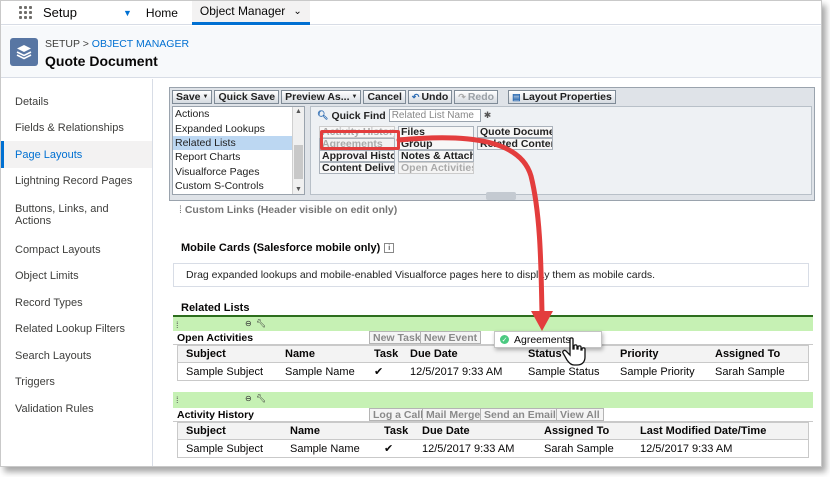  Describe the element at coordinates (76, 128) in the screenshot. I see `sidebar-item: Fields & Relationships` at that location.